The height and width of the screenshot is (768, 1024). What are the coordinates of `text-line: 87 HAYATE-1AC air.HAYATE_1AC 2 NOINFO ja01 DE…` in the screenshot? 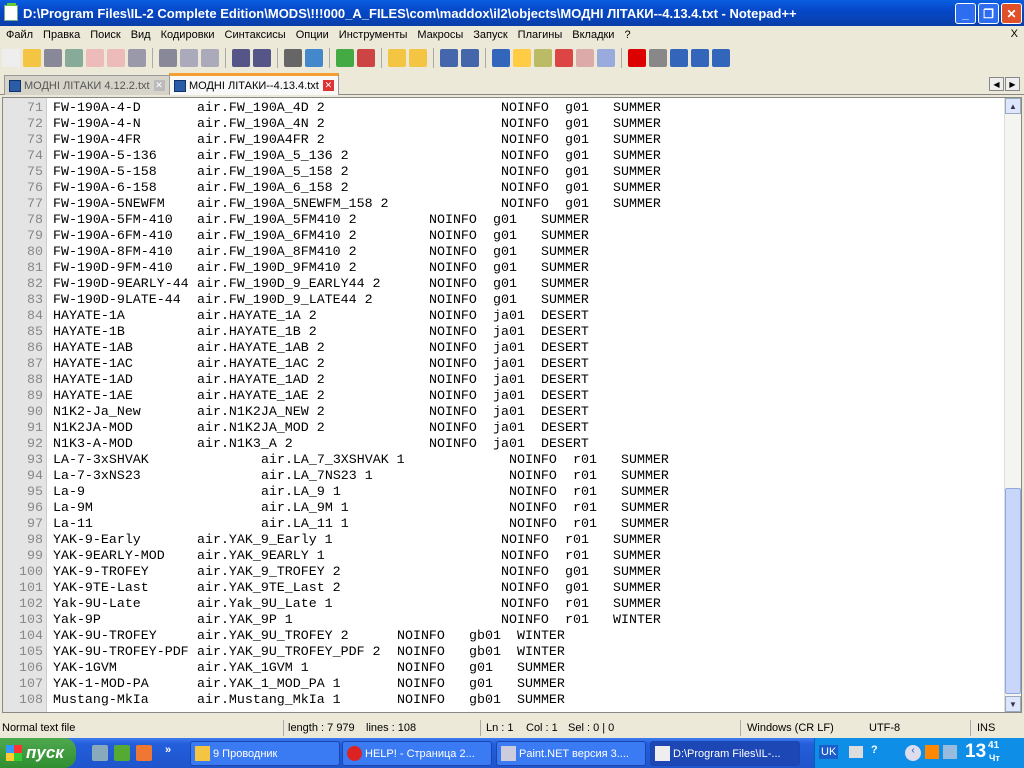 It's located at (503, 364).